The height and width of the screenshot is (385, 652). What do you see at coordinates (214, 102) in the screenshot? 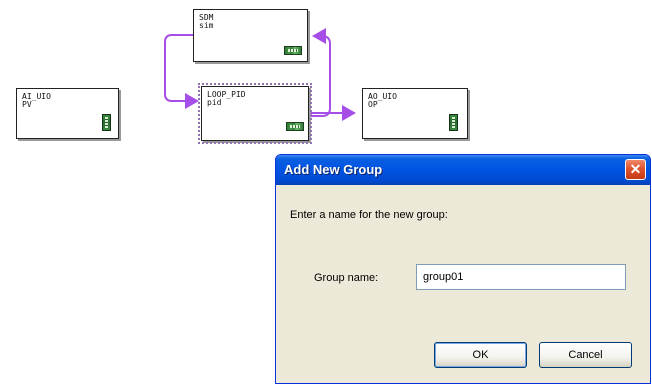
I see `block-loop-pid-type: pid` at bounding box center [214, 102].